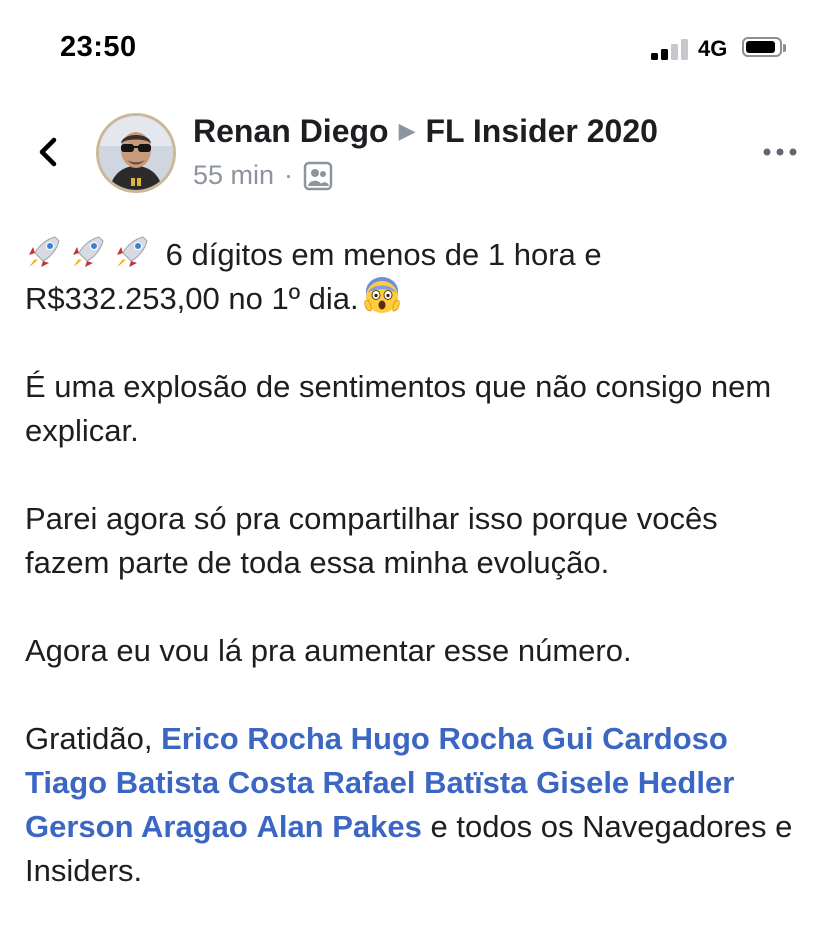 This screenshot has height=926, width=828. I want to click on triangle-right-icon: ▶, so click(407, 130).